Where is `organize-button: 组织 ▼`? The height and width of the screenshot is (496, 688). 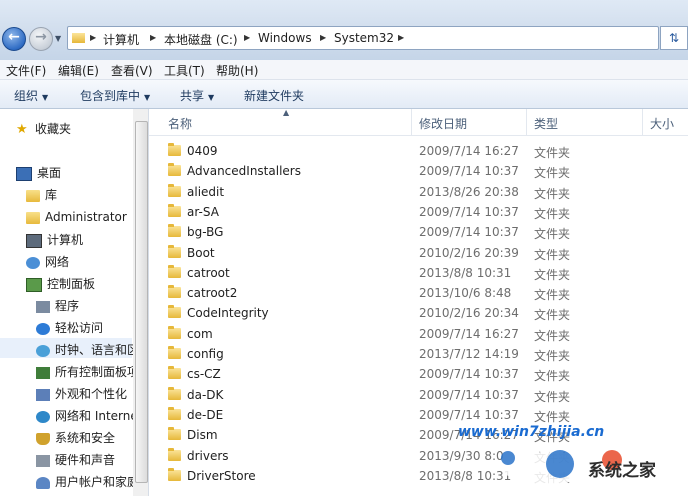
organize-button: 组织 ▼ is located at coordinates (31, 95).